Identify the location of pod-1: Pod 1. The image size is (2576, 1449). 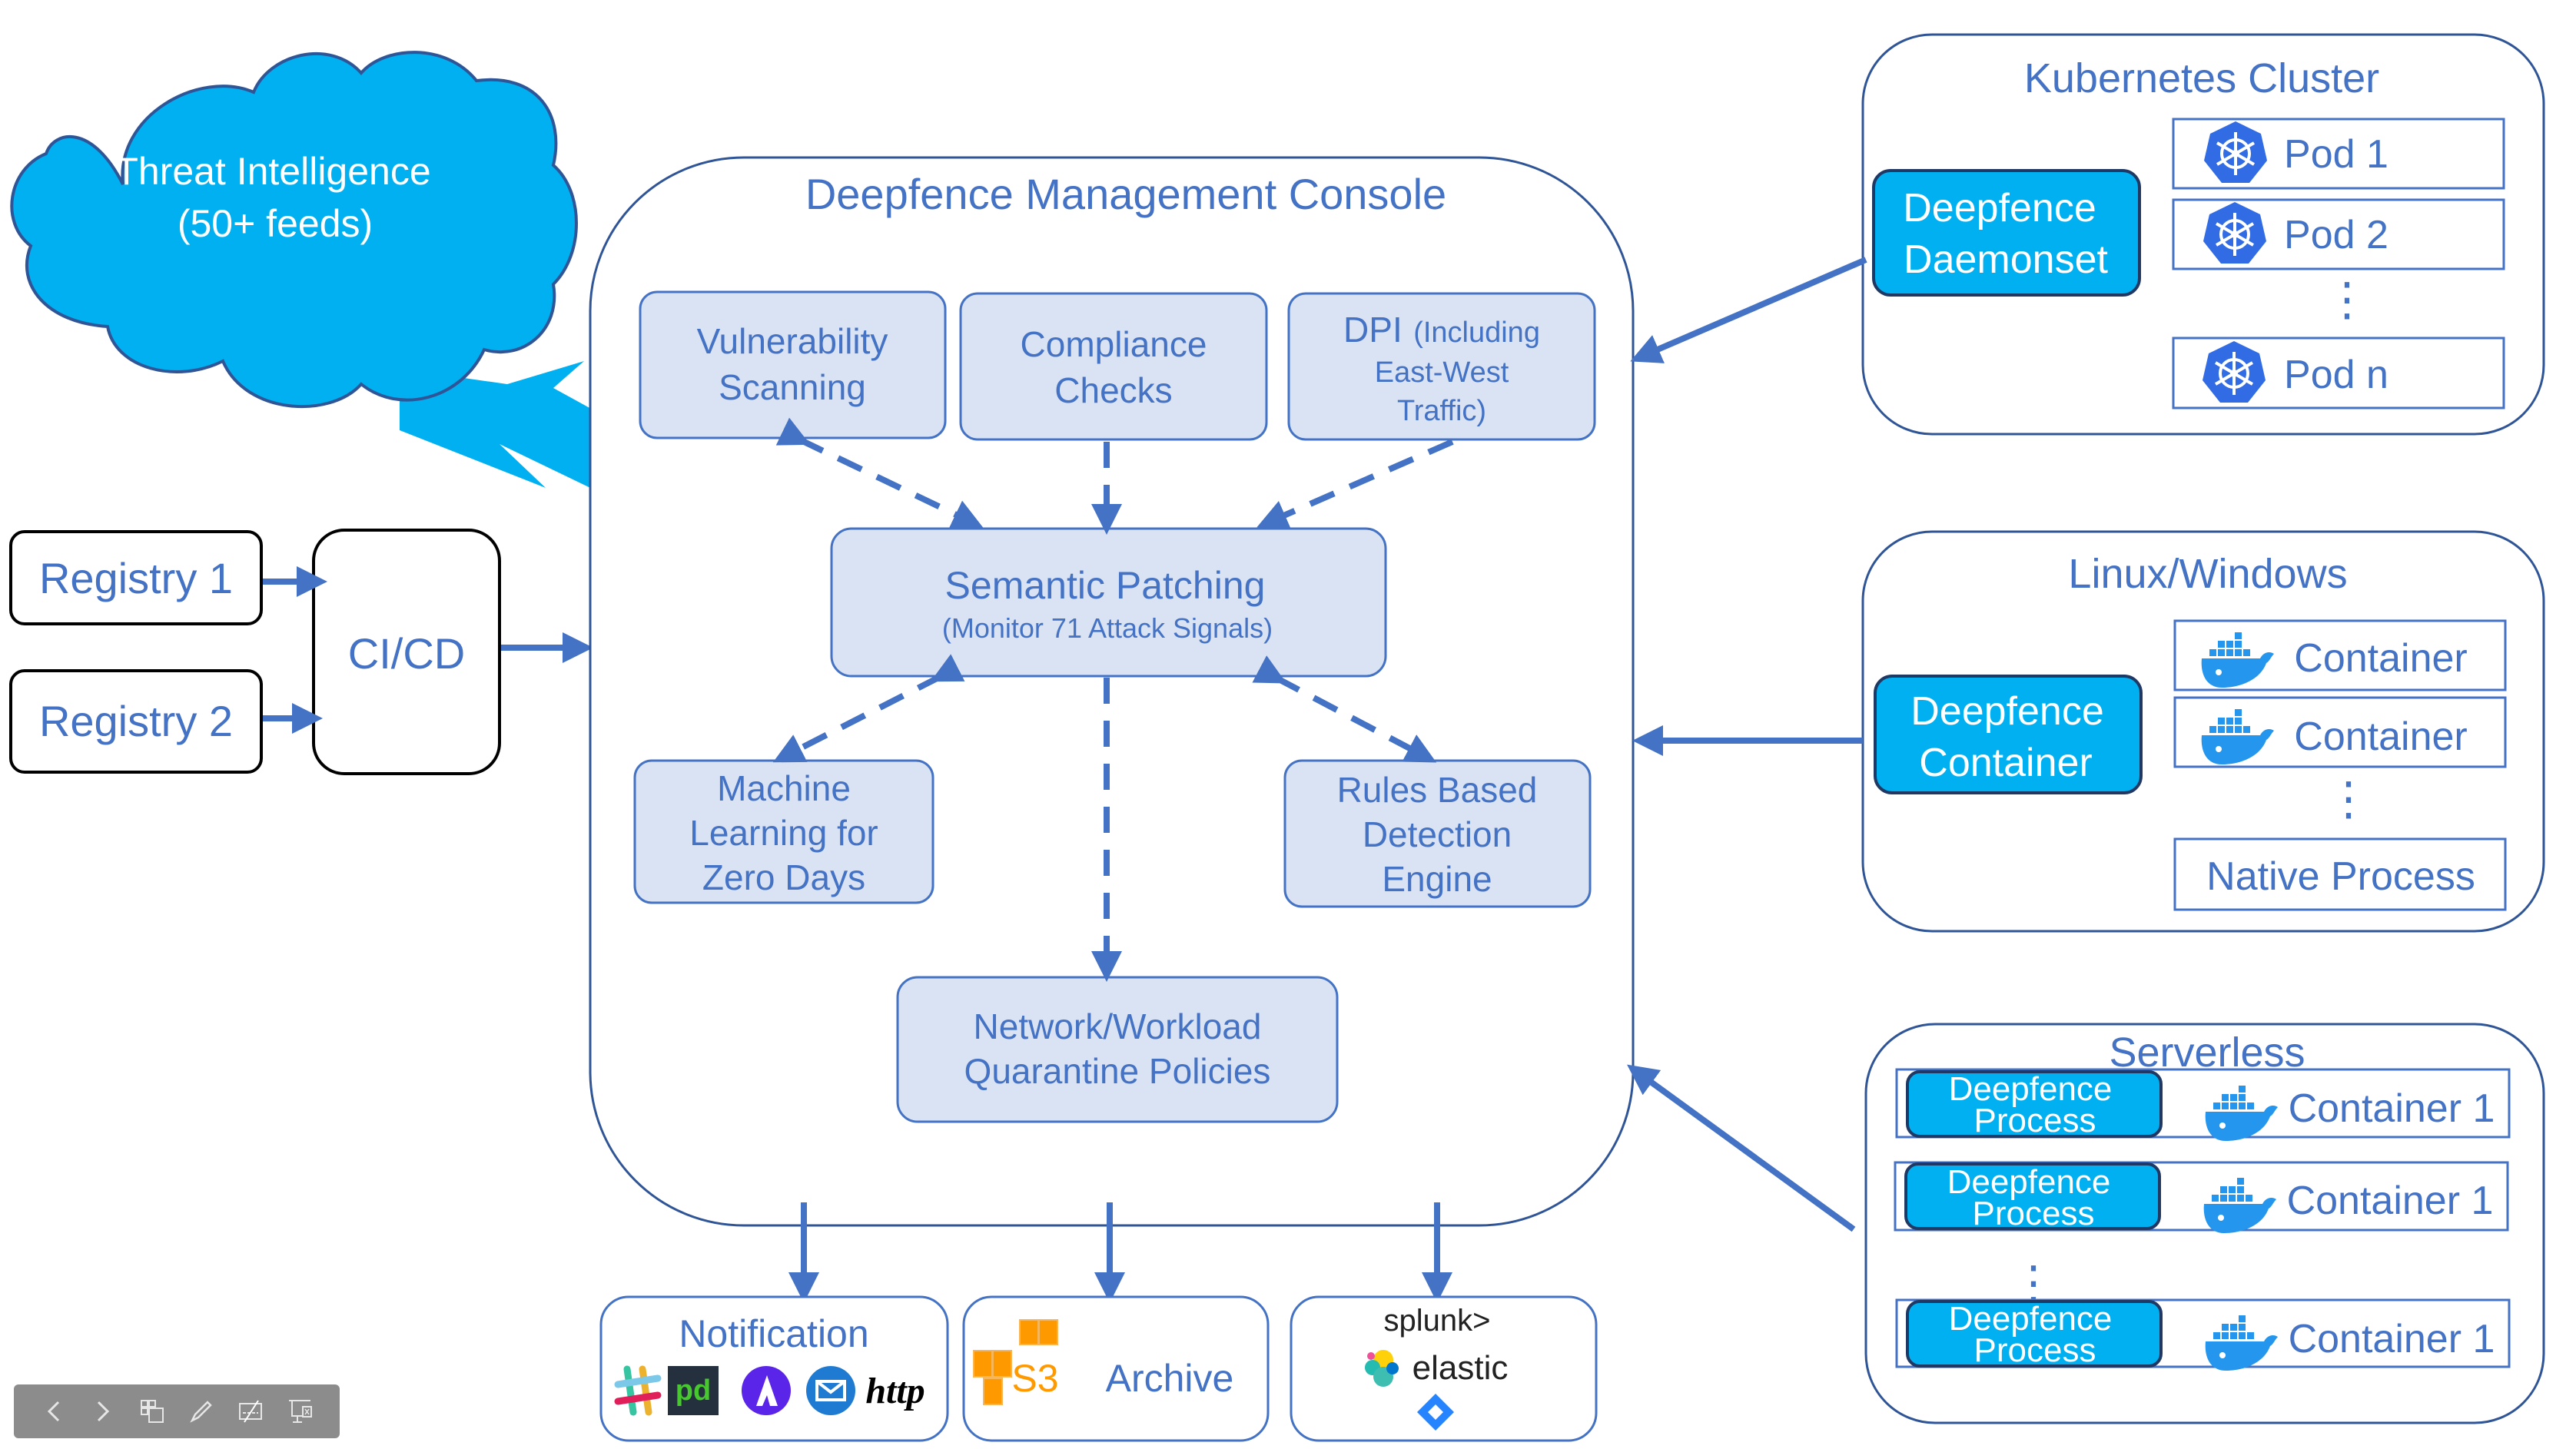
(2338, 154).